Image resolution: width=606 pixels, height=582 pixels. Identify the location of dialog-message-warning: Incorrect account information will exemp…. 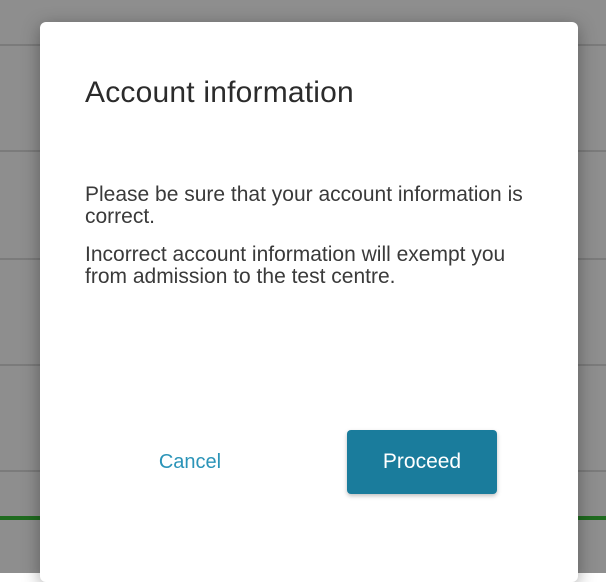
(295, 265).